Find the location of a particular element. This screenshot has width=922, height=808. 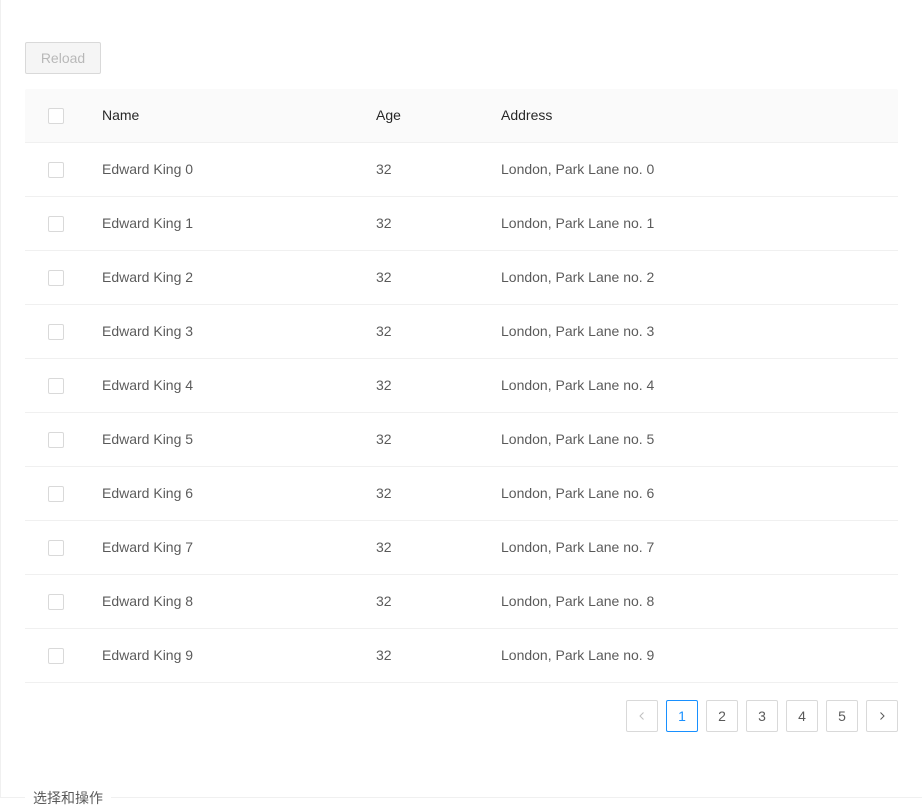

column-header-age: Age is located at coordinates (388, 115).